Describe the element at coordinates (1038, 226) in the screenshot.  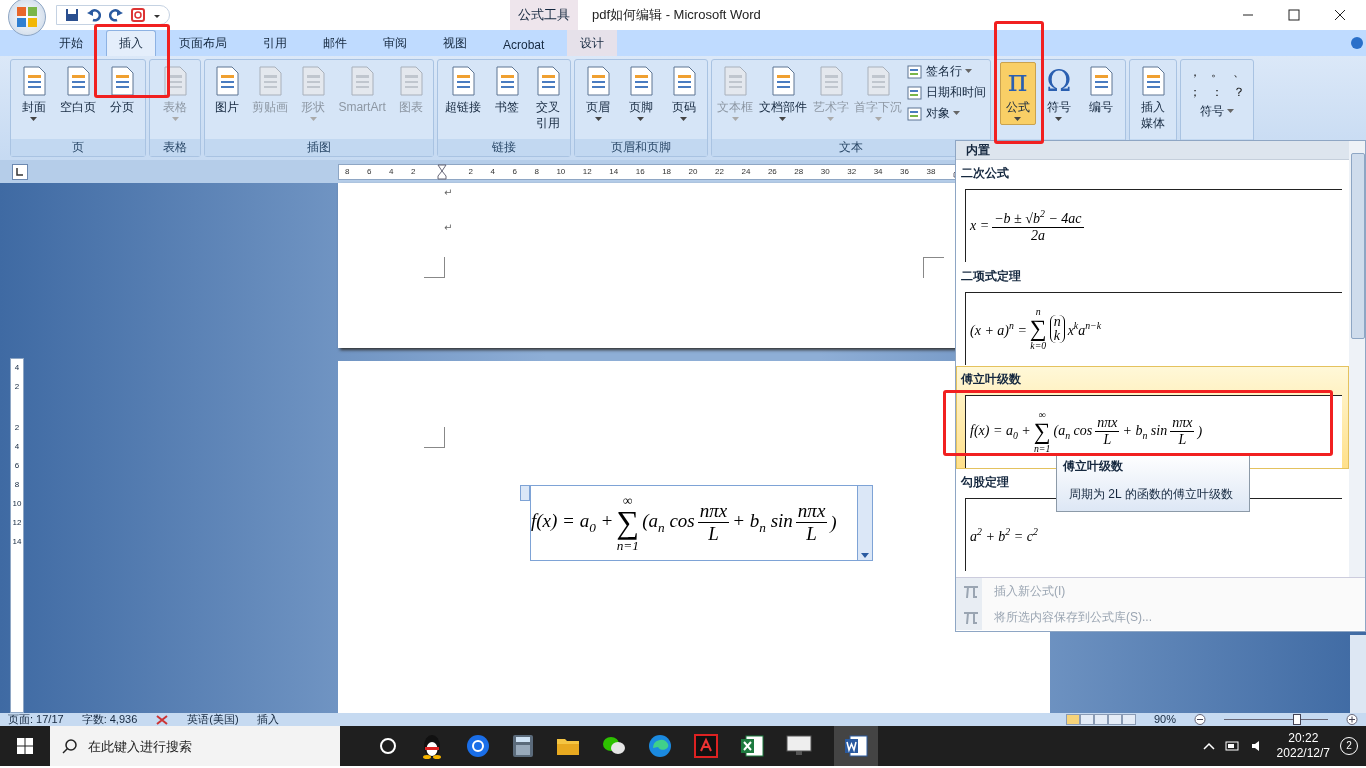
I see `fraction: −b ± √b$^{2}$ − 4ac 2a` at that location.